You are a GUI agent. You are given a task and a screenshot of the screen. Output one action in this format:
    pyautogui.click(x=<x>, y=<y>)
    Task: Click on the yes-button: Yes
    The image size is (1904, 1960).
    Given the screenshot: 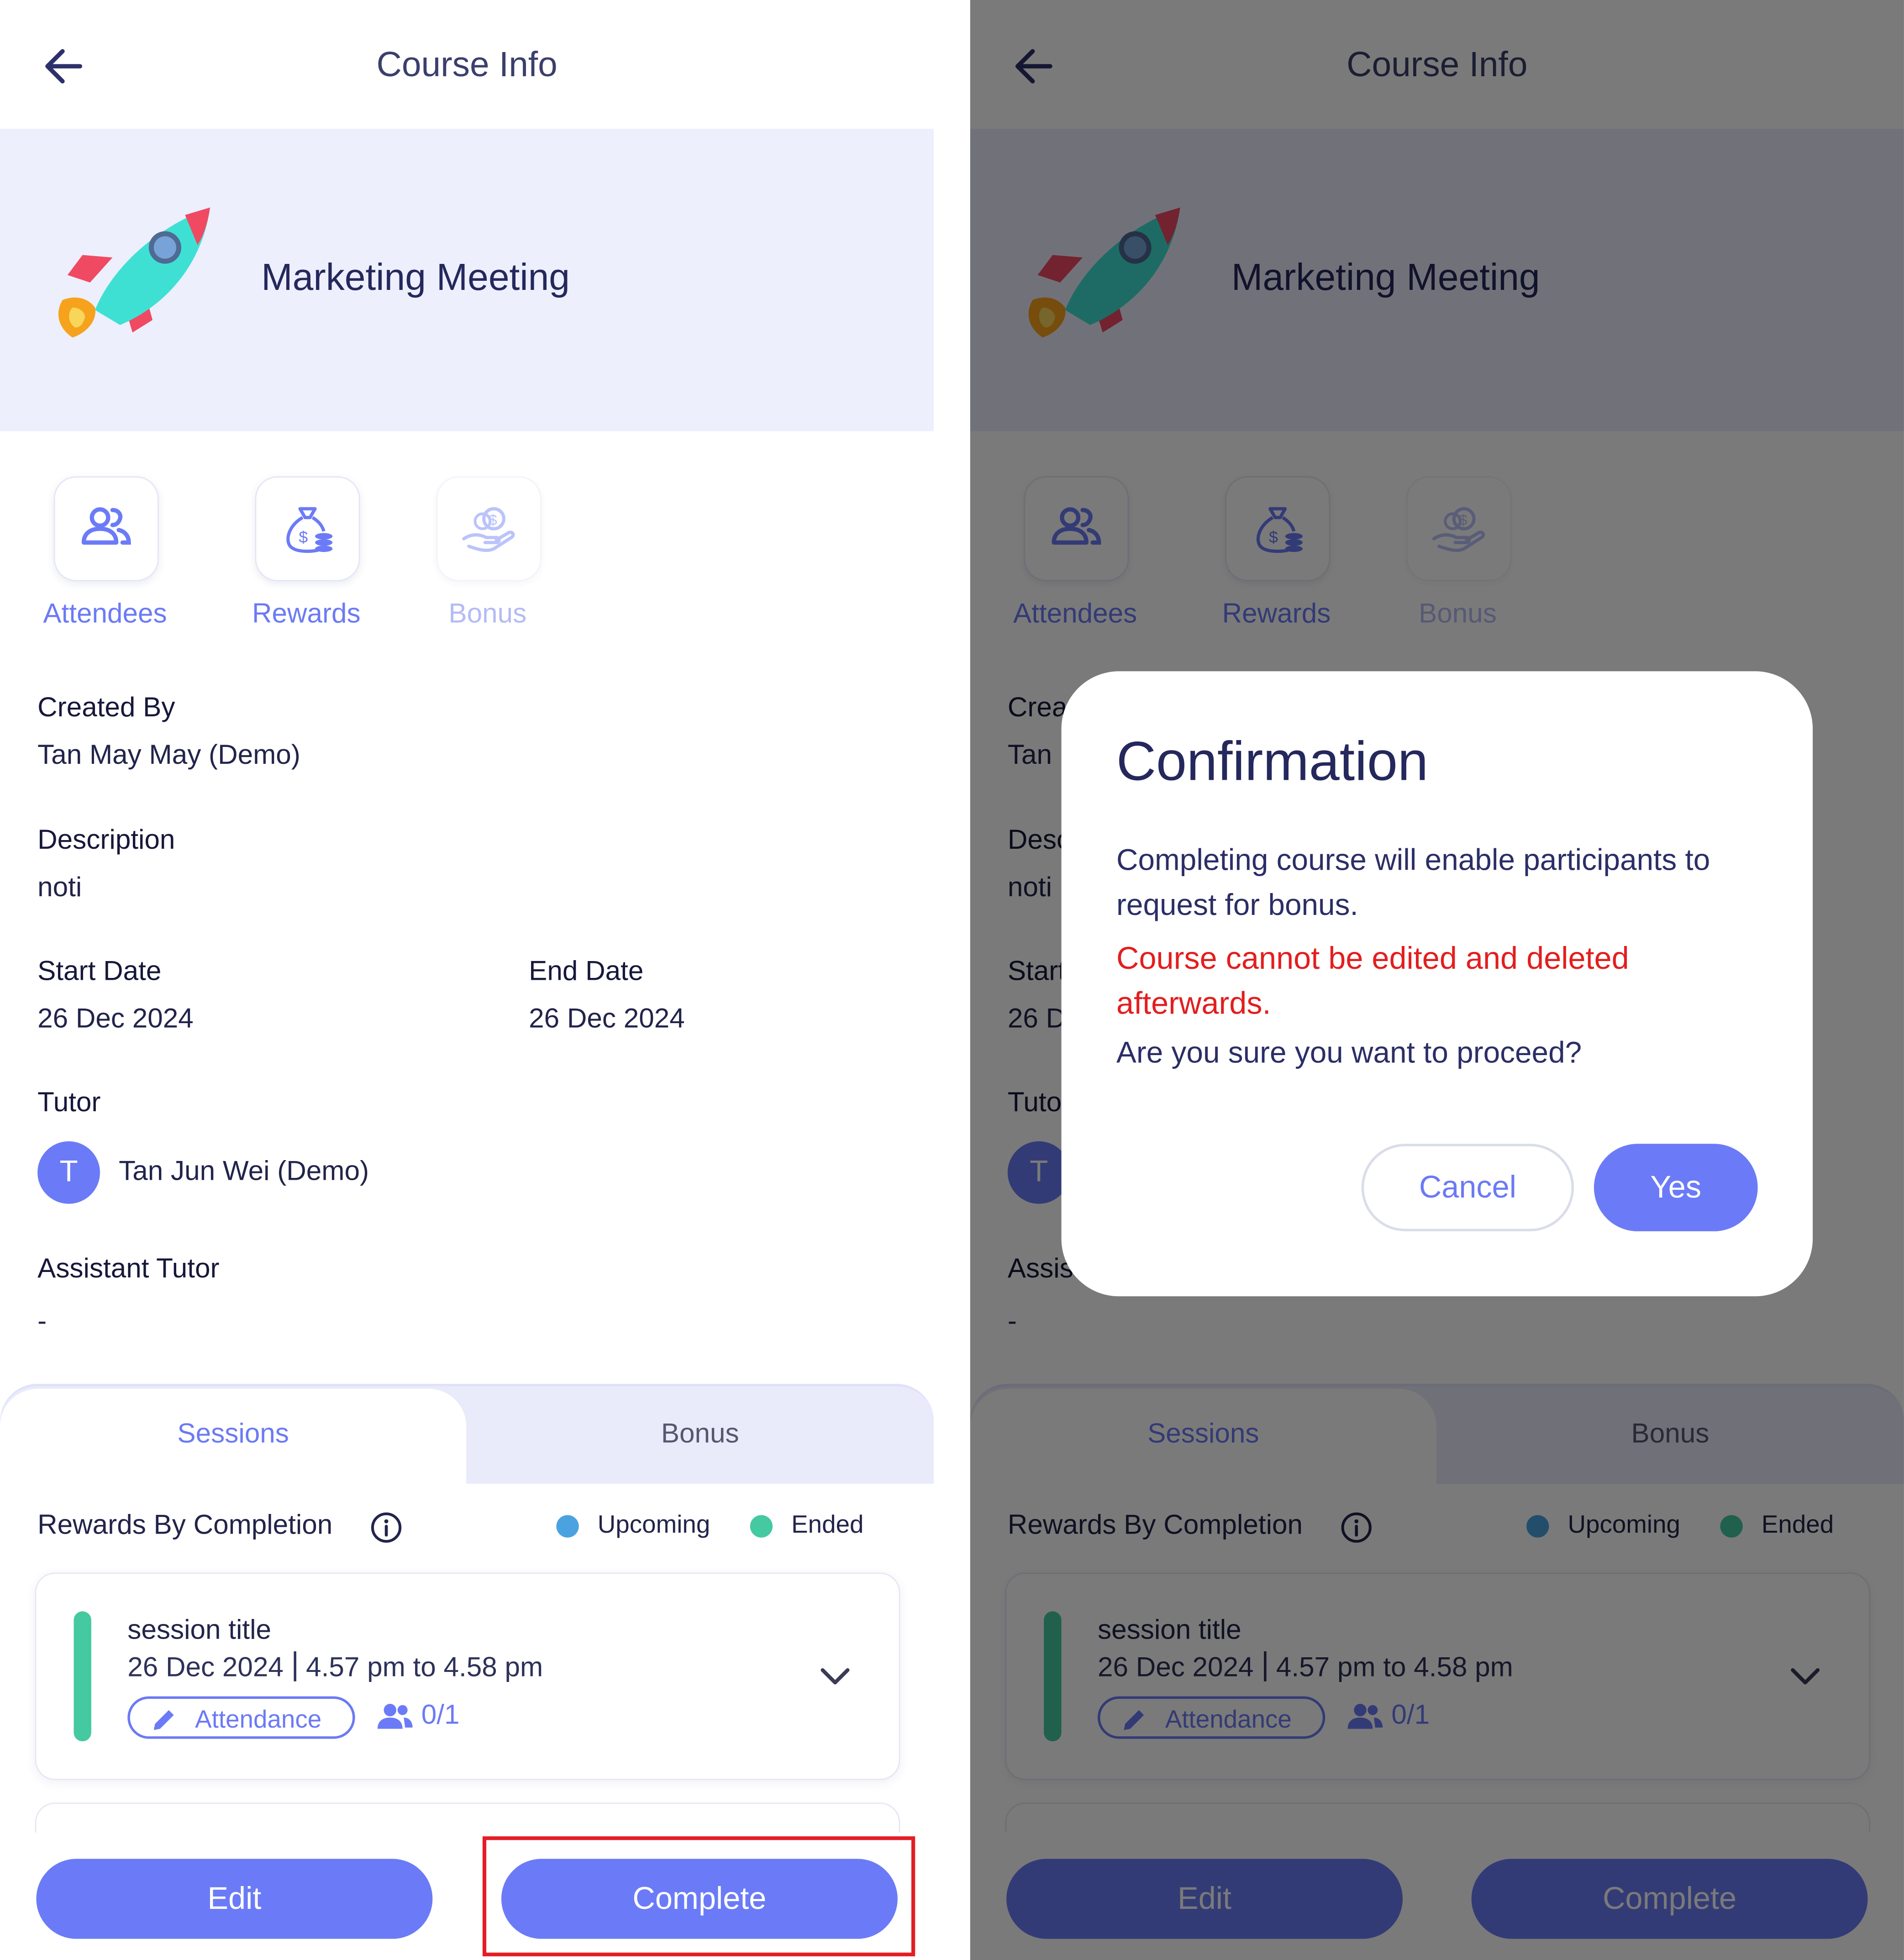 What is the action you would take?
    pyautogui.click(x=1676, y=1187)
    